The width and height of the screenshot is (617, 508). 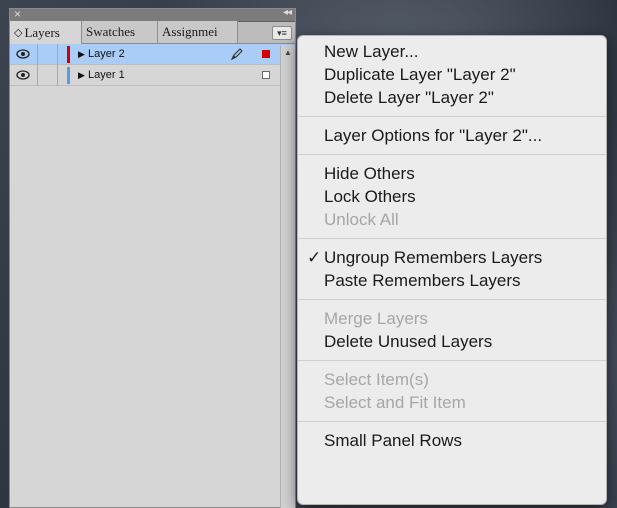 I want to click on menu-item-label: Unlock All, so click(x=361, y=219).